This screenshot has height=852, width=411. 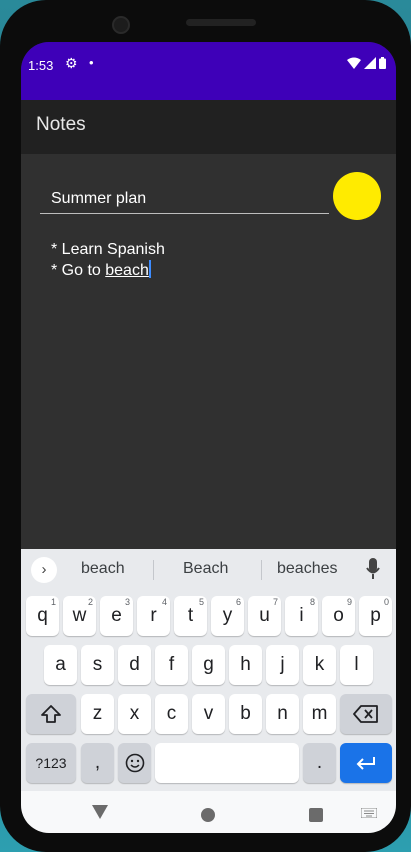 I want to click on suggestion-1: beach, so click(x=103, y=569).